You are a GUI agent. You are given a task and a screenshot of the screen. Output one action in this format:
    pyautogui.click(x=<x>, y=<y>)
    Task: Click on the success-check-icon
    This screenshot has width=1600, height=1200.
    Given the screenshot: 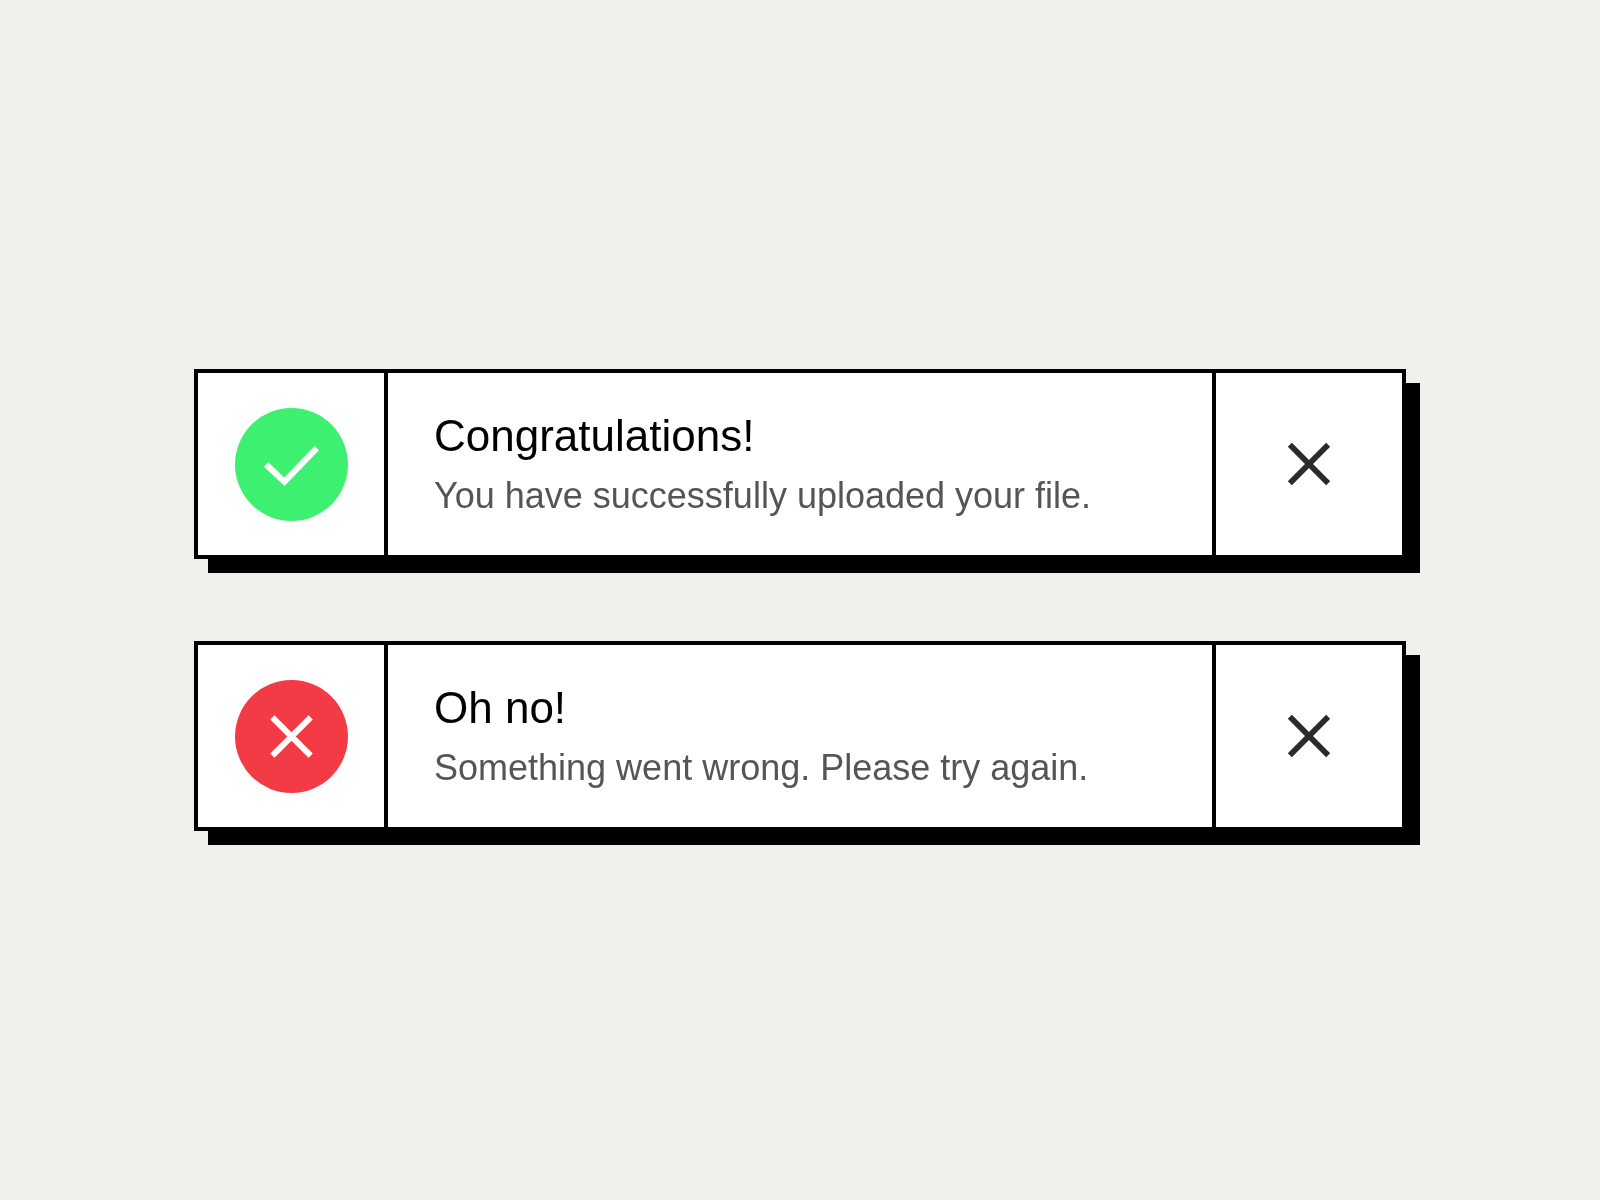 What is the action you would take?
    pyautogui.click(x=291, y=464)
    